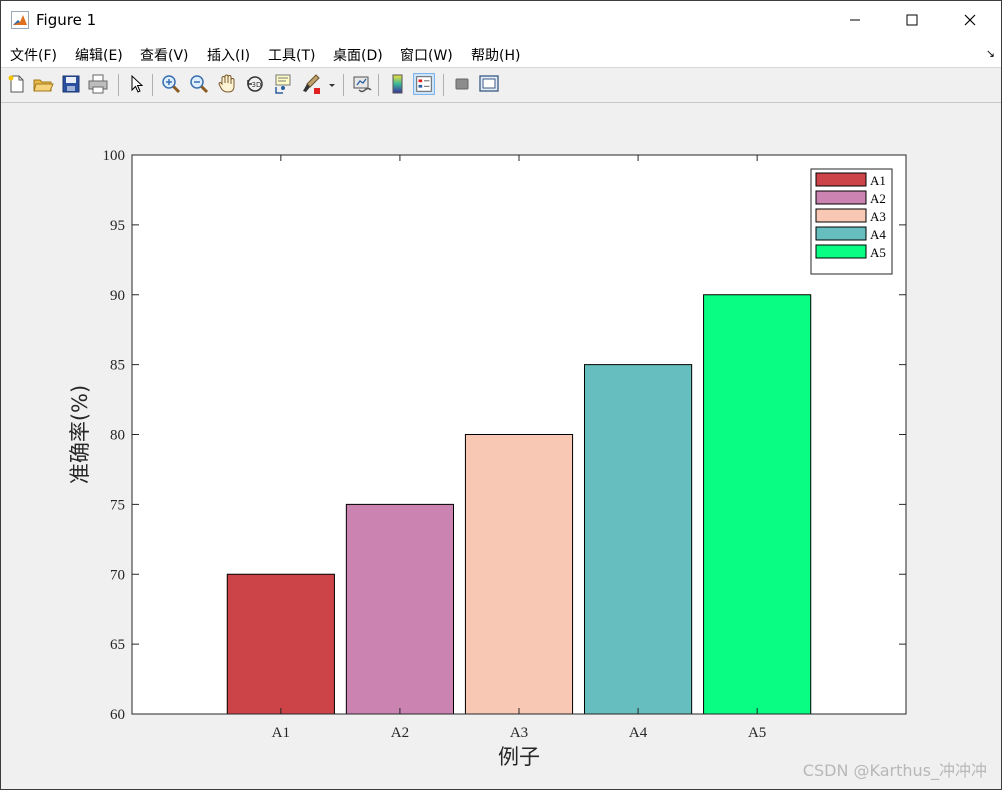 Image resolution: width=1002 pixels, height=790 pixels. Describe the element at coordinates (841, 233) in the screenshot. I see `legend-swatch-a4` at that location.